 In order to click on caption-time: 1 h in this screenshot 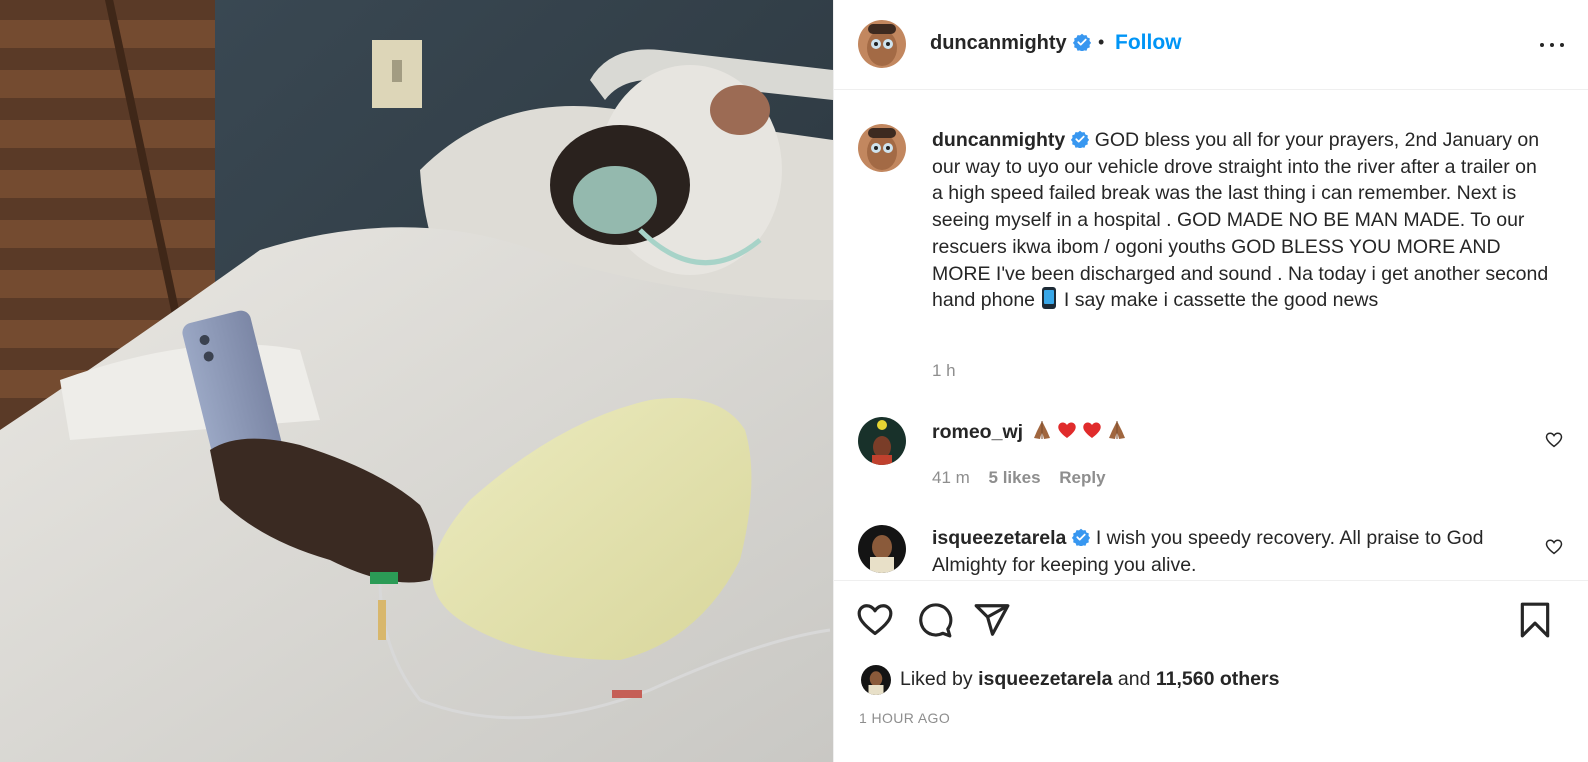, I will do `click(944, 371)`.